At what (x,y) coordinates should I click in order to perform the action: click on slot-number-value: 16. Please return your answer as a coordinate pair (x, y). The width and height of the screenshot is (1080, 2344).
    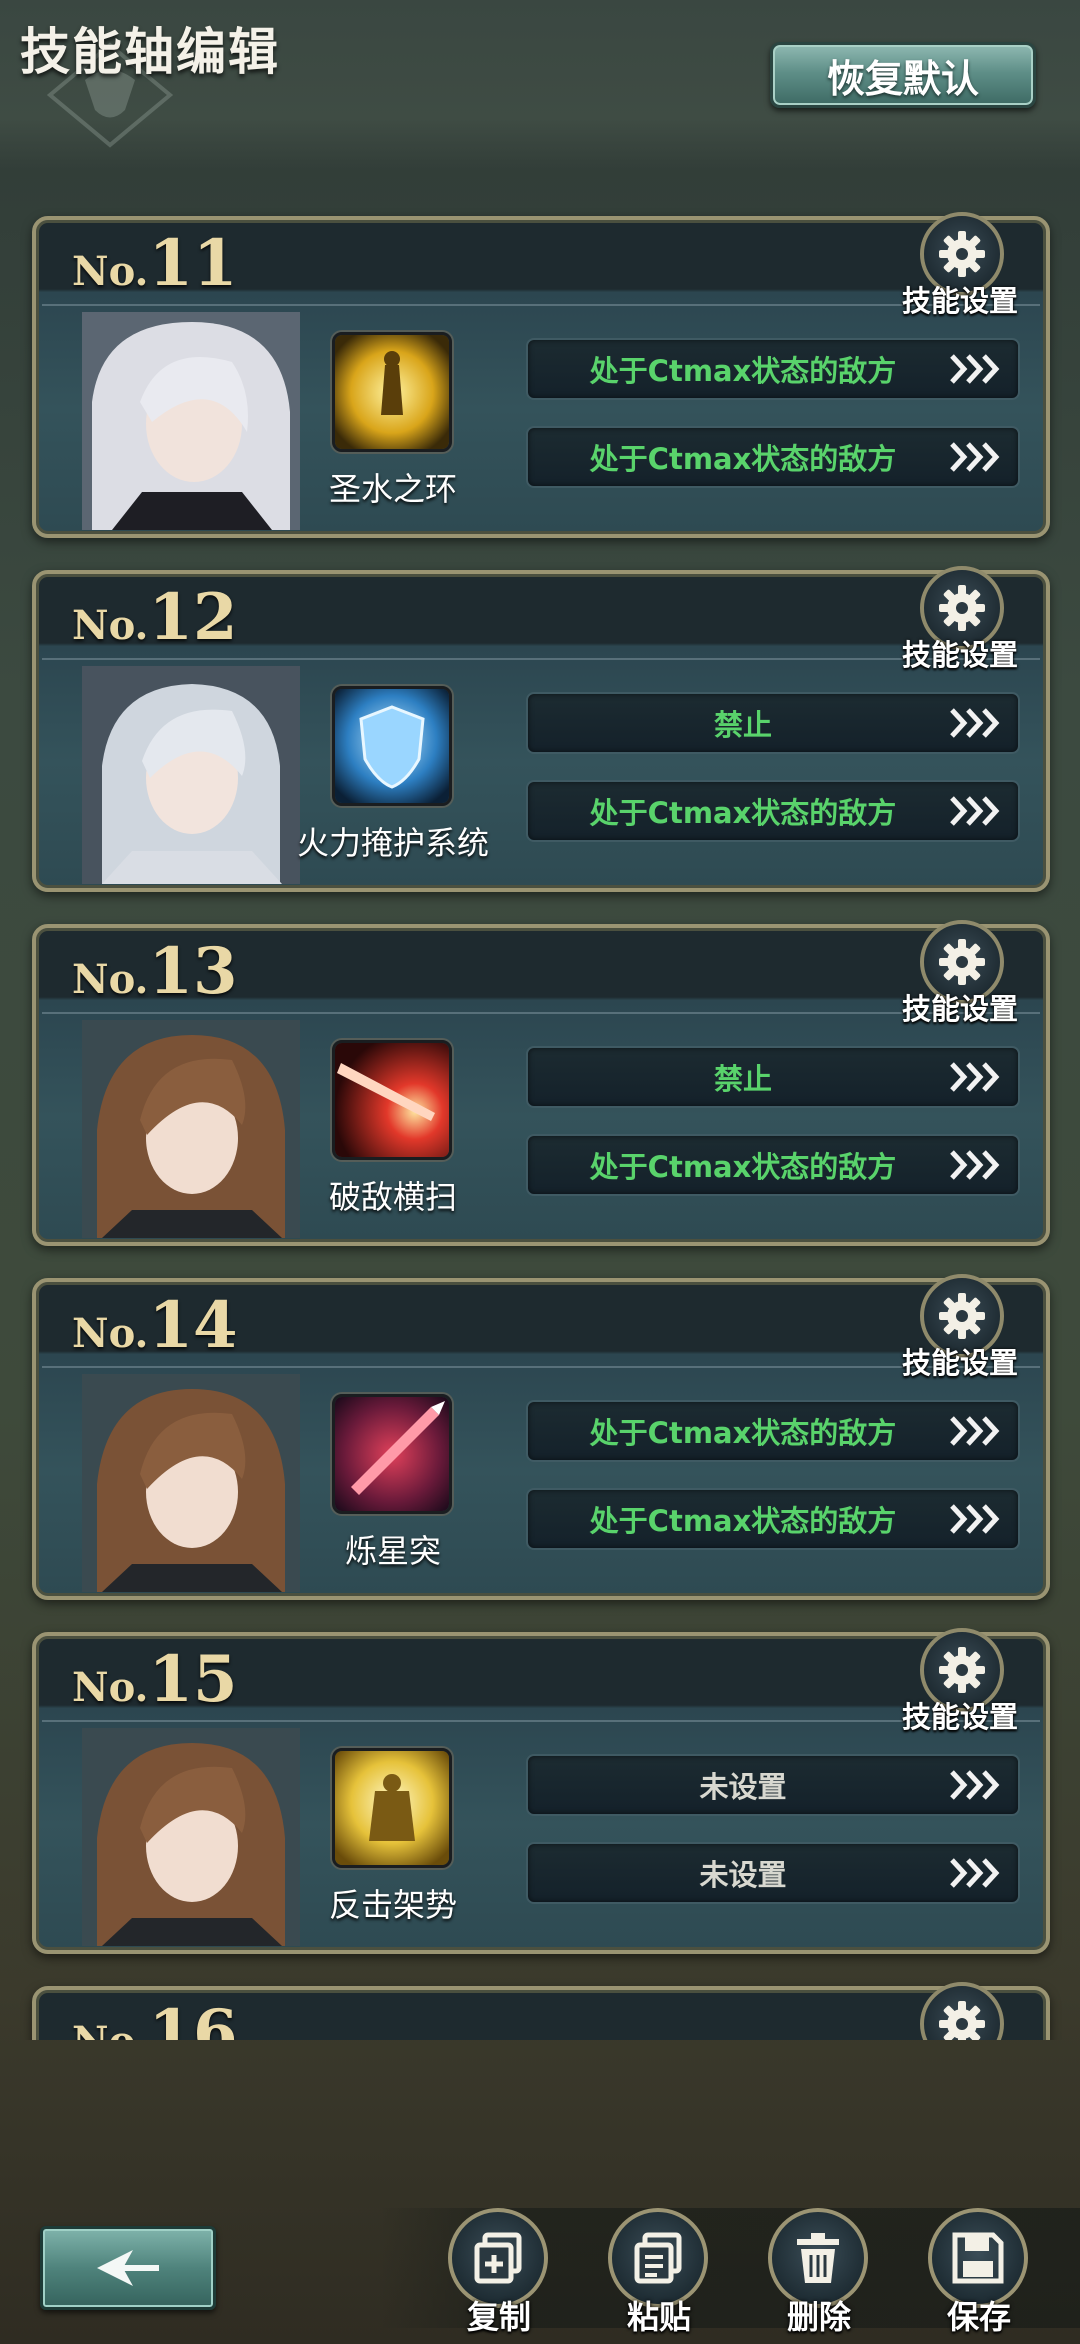
    Looking at the image, I should click on (193, 2018).